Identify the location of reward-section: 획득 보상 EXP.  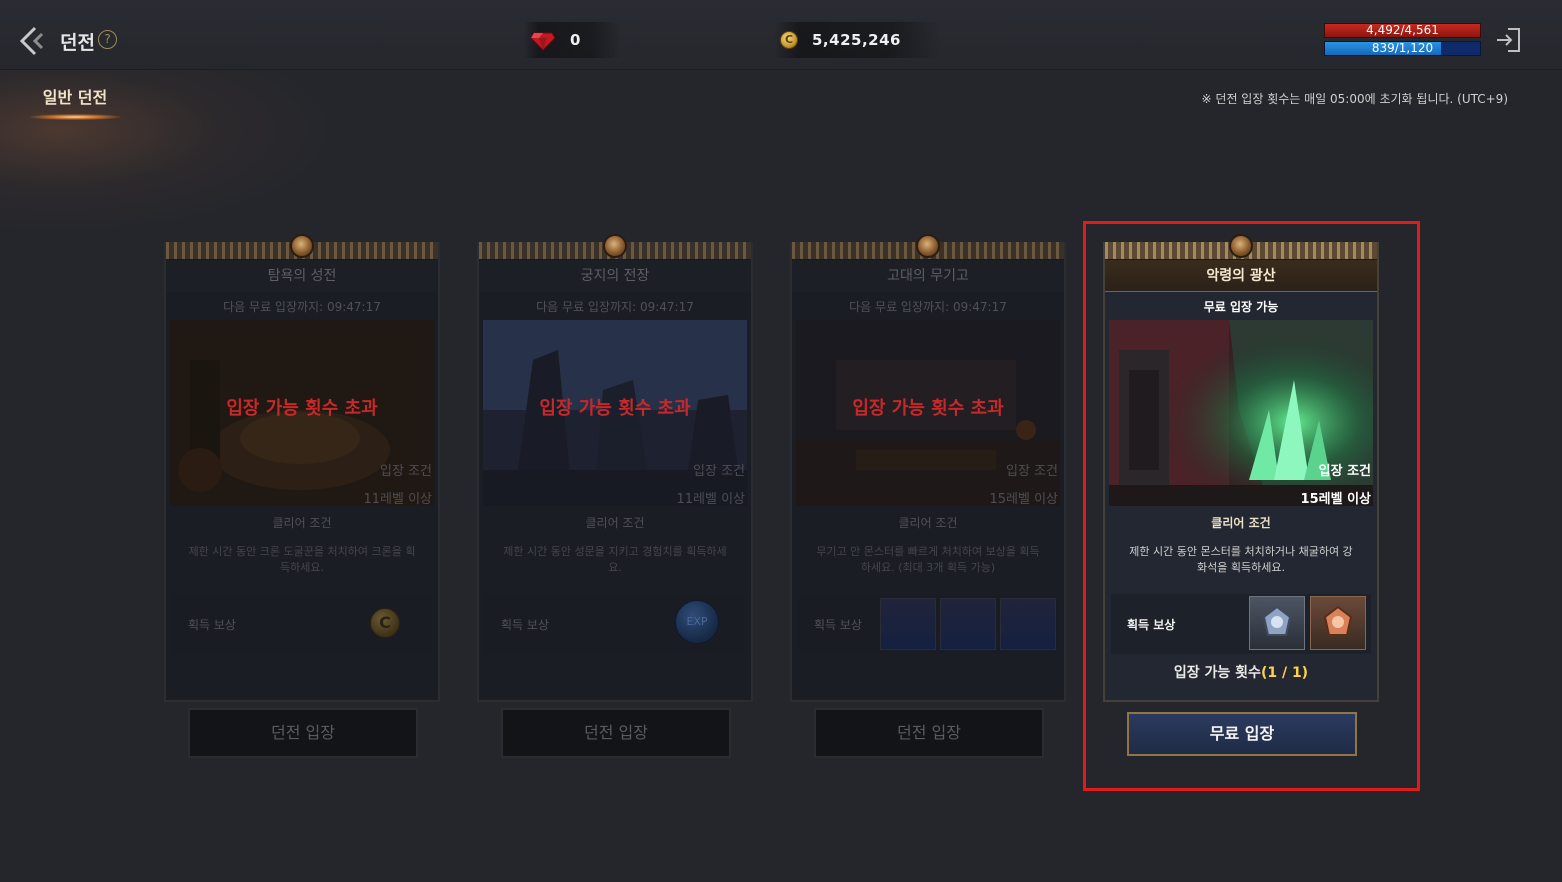
(615, 624).